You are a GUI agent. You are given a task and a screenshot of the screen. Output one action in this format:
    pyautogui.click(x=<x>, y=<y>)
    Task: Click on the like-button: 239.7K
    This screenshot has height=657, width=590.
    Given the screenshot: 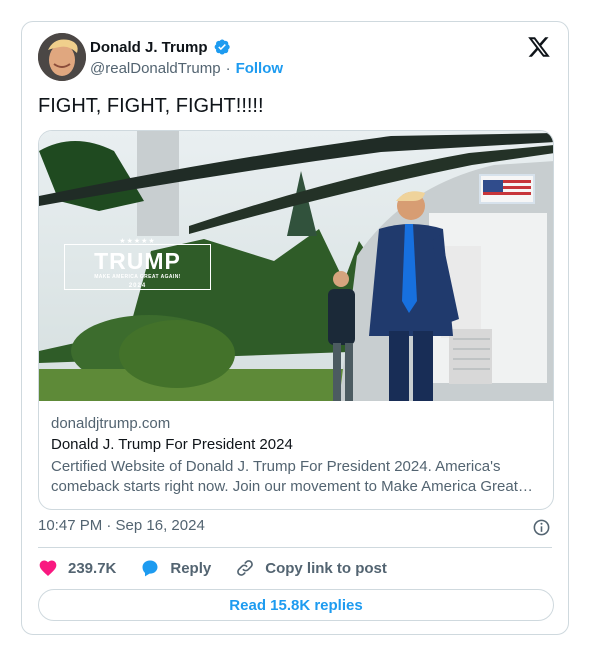 What is the action you would take?
    pyautogui.click(x=77, y=568)
    